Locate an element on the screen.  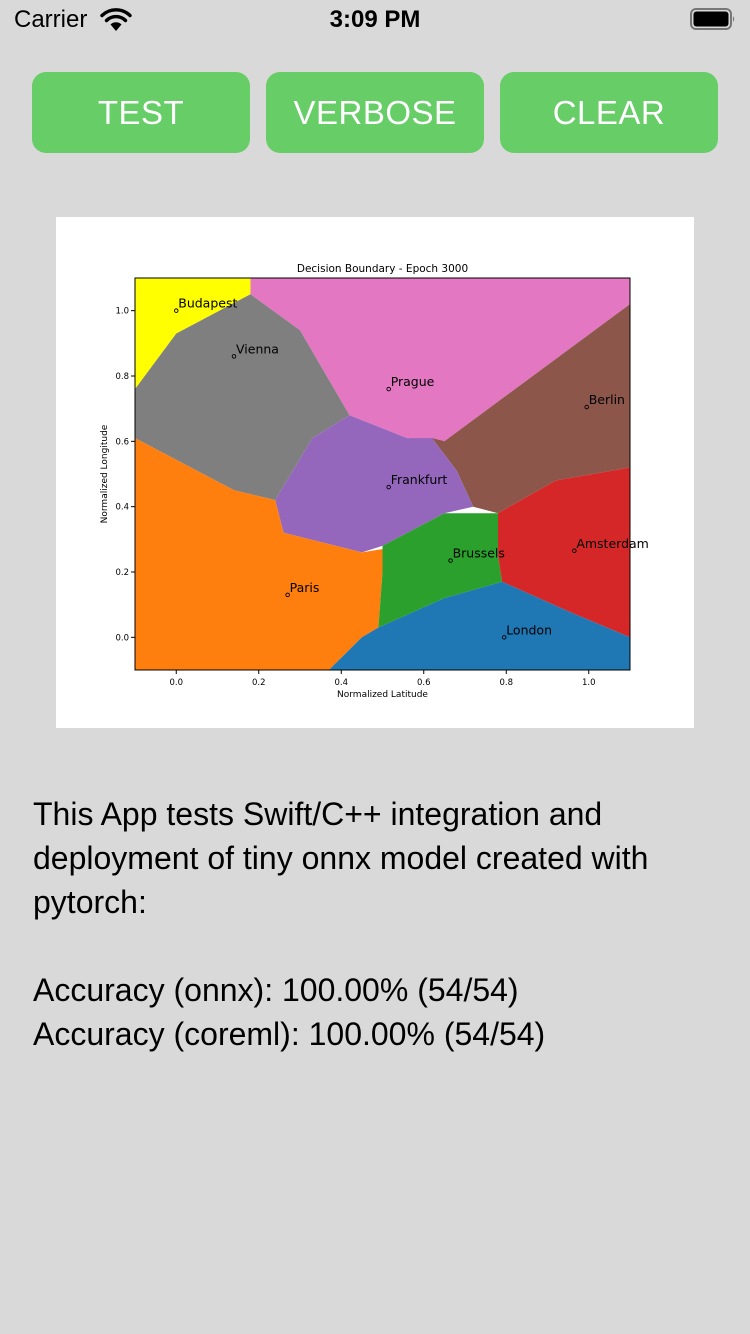
y-tick-label: 0.0 is located at coordinates (122, 638).